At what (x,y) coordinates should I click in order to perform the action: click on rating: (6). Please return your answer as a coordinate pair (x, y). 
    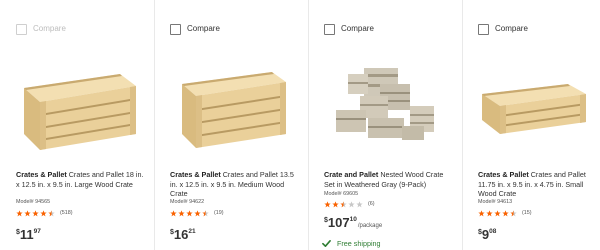
    Looking at the image, I should click on (349, 204).